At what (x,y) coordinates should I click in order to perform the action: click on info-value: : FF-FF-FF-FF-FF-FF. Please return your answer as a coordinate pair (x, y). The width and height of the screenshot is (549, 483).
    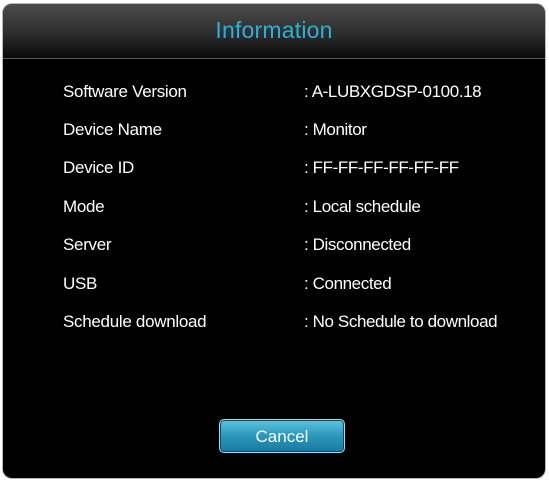
    Looking at the image, I should click on (381, 167).